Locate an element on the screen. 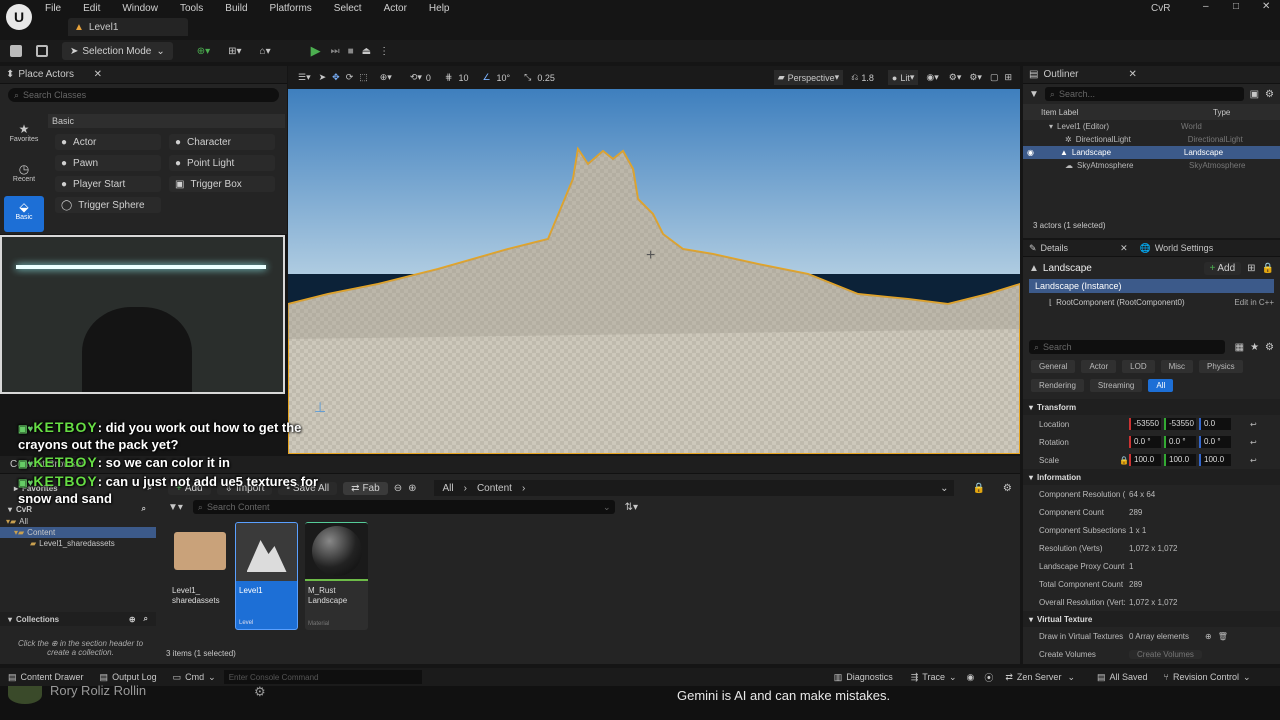 Image resolution: width=1280 pixels, height=720 pixels. console-input: Enter Console Command is located at coordinates (322, 677).